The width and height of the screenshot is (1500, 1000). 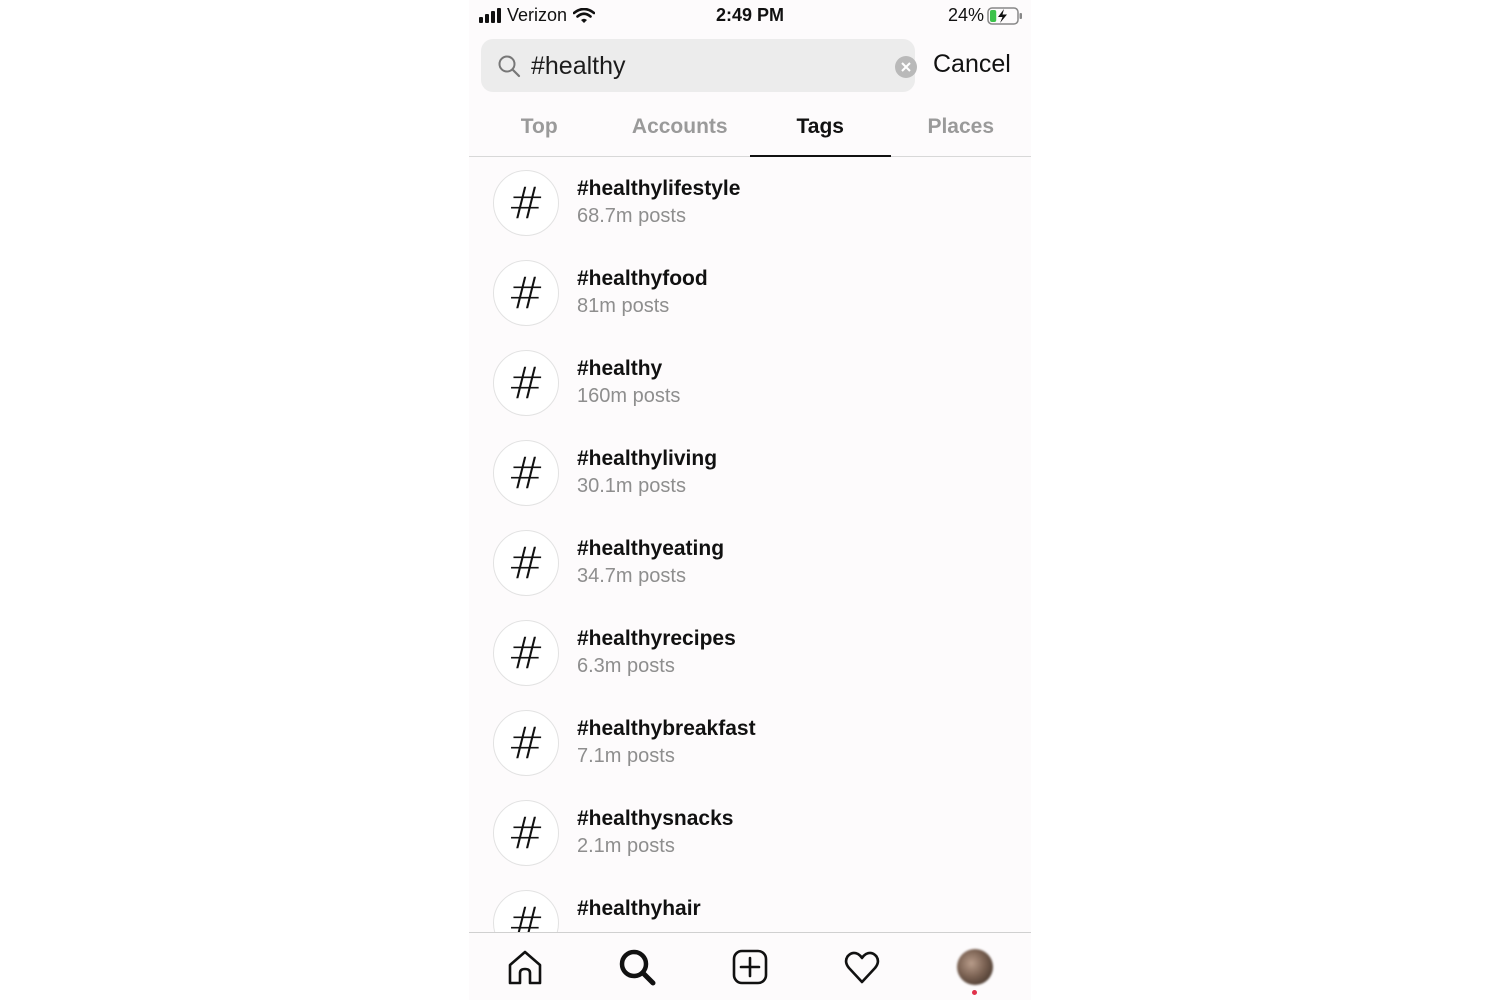 I want to click on list-item: # #healthyfood 81m posts, so click(x=750, y=292).